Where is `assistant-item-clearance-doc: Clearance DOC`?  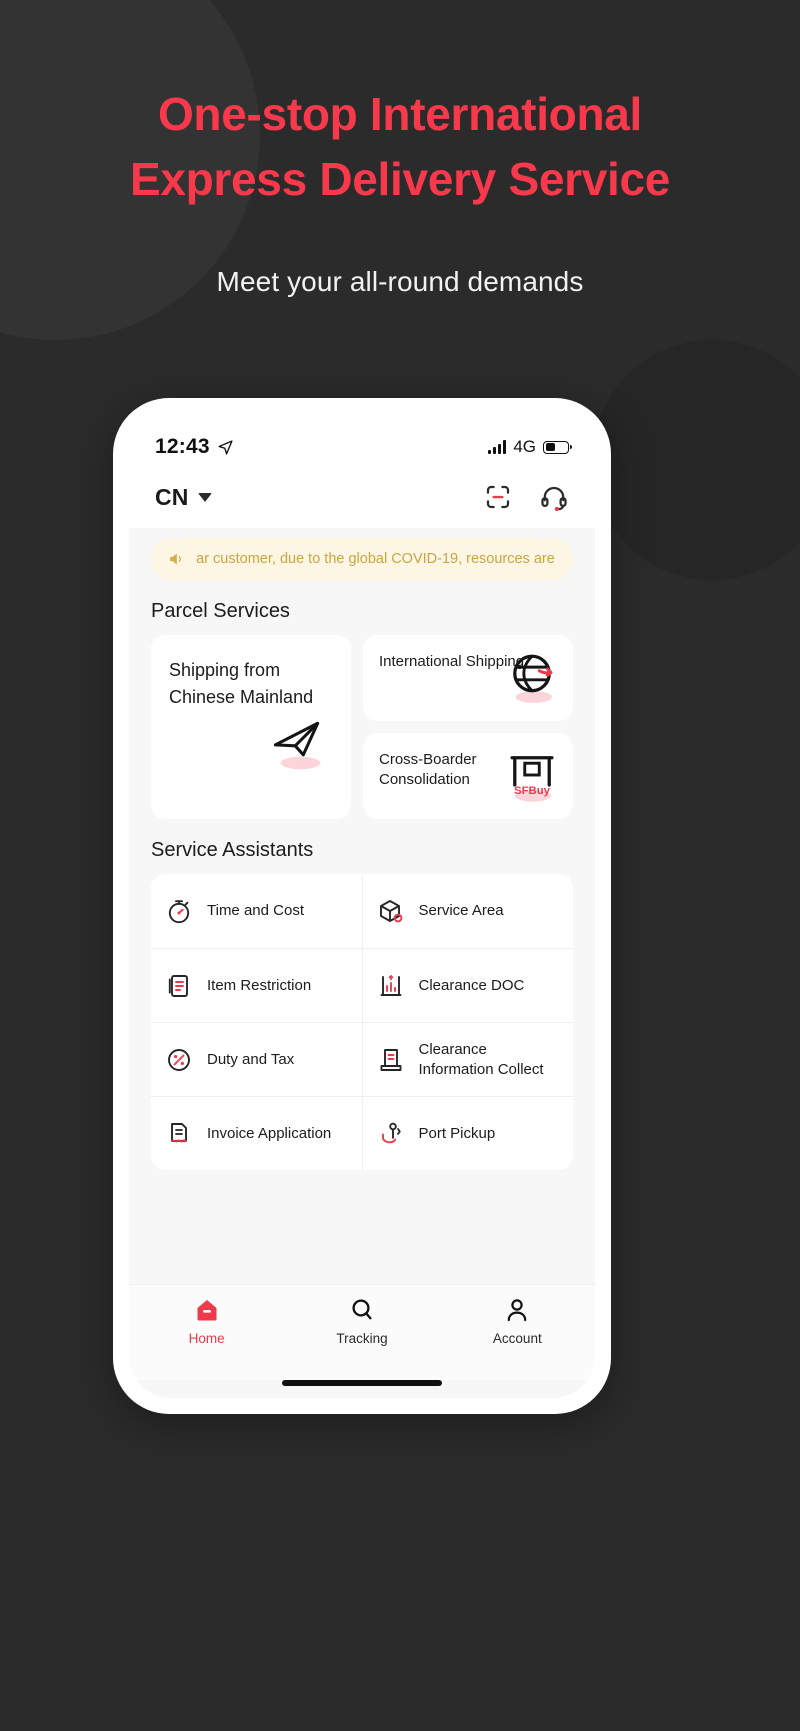 assistant-item-clearance-doc: Clearance DOC is located at coordinates (467, 985).